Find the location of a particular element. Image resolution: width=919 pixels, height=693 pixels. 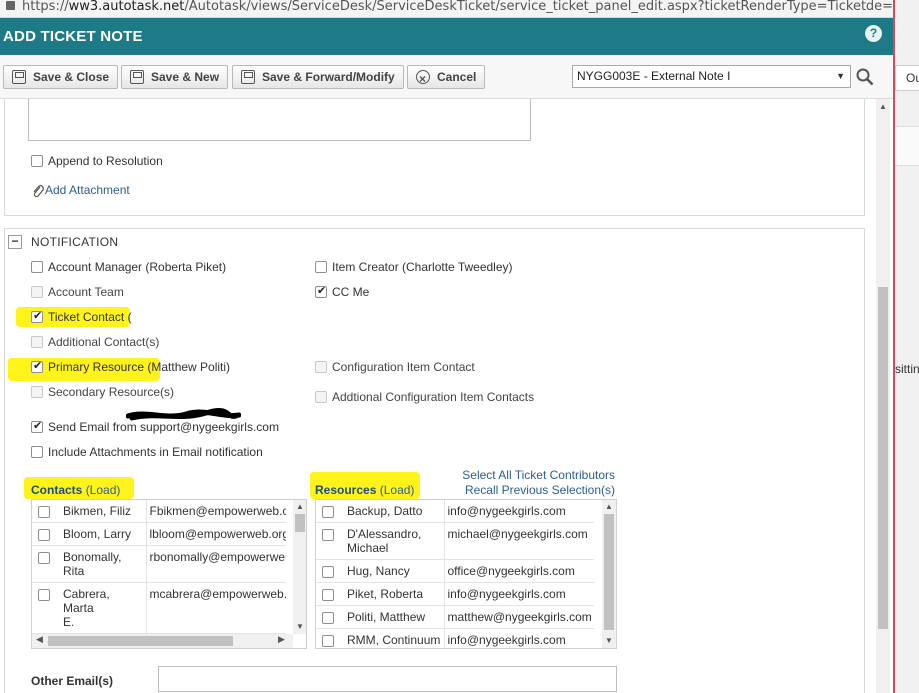

note-description-textarea is located at coordinates (279, 120).